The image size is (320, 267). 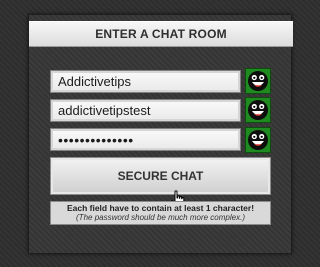 I want to click on password-status, so click(x=258, y=140).